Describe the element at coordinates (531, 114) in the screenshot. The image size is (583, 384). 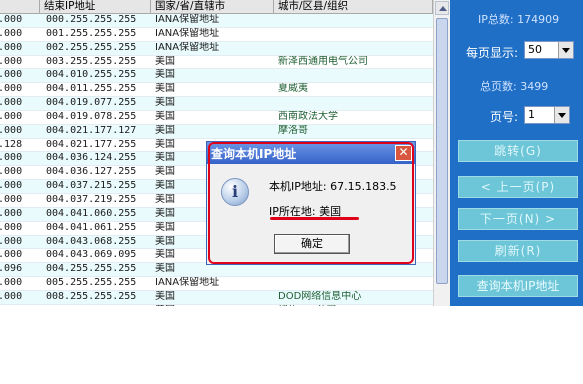
I see `page-number-value: 1` at that location.